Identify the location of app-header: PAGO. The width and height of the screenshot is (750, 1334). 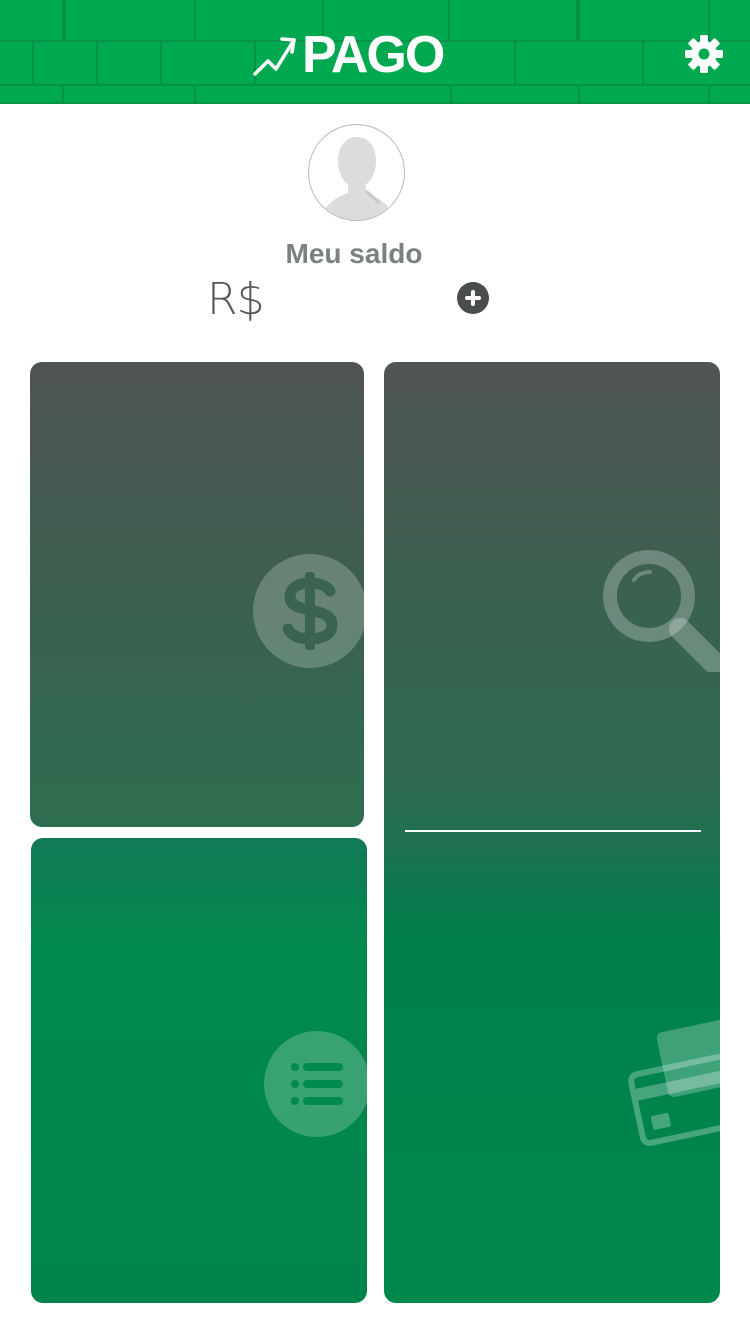
(375, 52).